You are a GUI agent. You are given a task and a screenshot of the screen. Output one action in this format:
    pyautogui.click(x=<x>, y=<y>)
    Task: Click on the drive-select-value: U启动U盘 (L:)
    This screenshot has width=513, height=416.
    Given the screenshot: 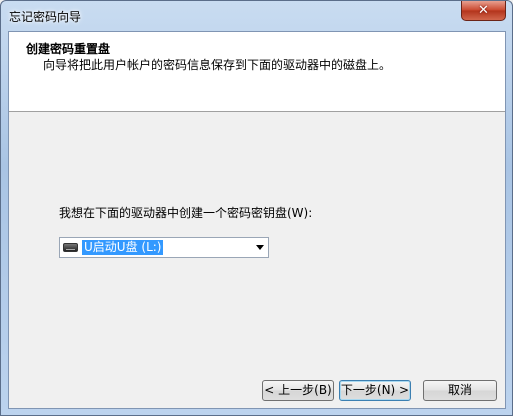 What is the action you would take?
    pyautogui.click(x=123, y=247)
    